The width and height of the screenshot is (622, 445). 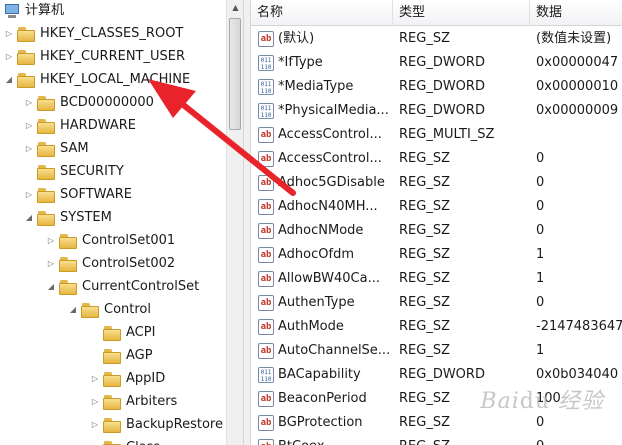 What do you see at coordinates (141, 332) in the screenshot?
I see `tree-item-label: ACPI` at bounding box center [141, 332].